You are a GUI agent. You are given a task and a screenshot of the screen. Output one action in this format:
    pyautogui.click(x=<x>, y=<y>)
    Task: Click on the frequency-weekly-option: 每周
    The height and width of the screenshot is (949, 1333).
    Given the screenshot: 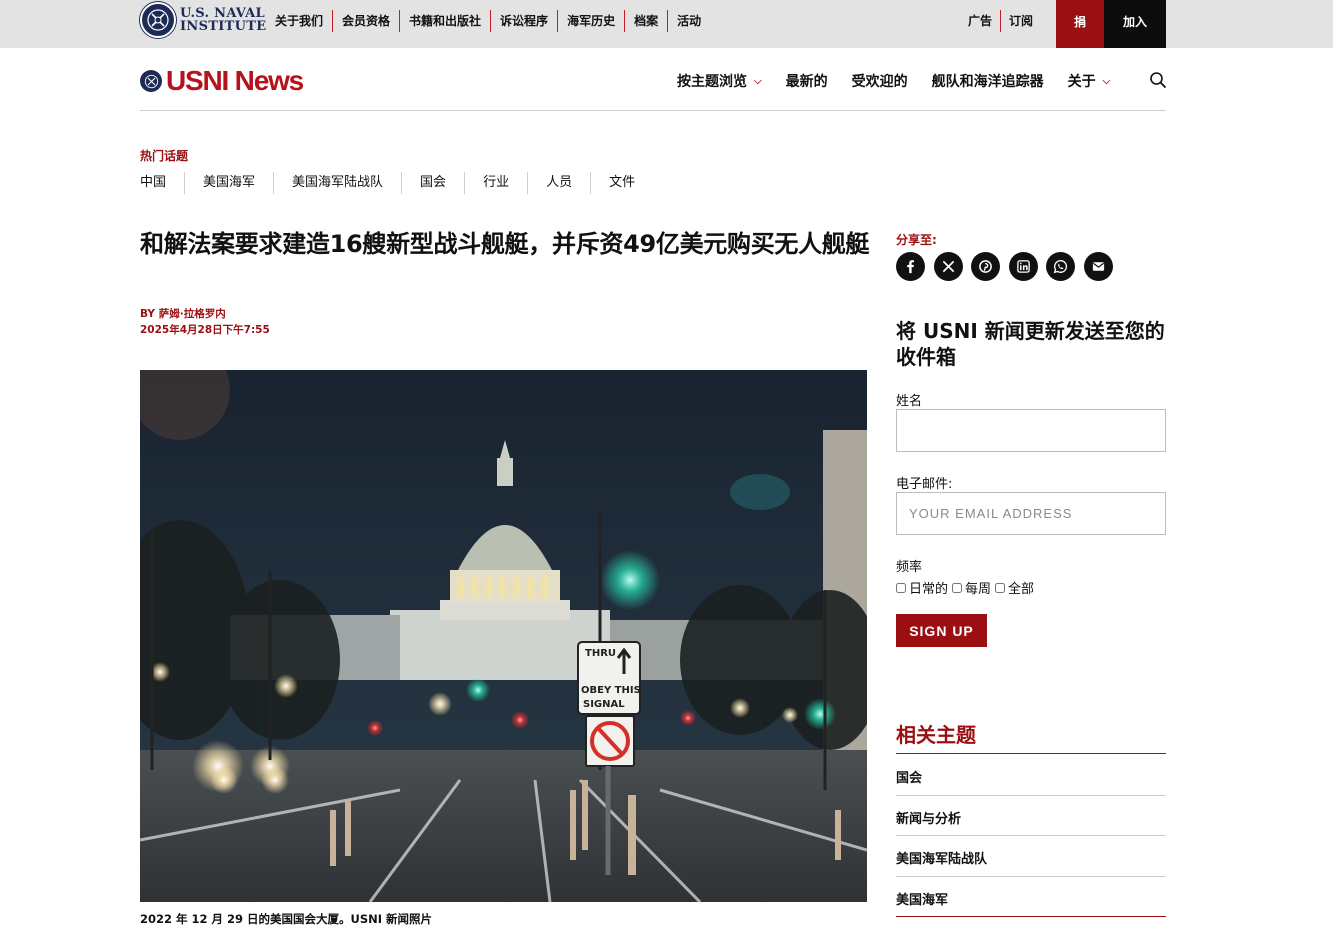 What is the action you would take?
    pyautogui.click(x=971, y=587)
    